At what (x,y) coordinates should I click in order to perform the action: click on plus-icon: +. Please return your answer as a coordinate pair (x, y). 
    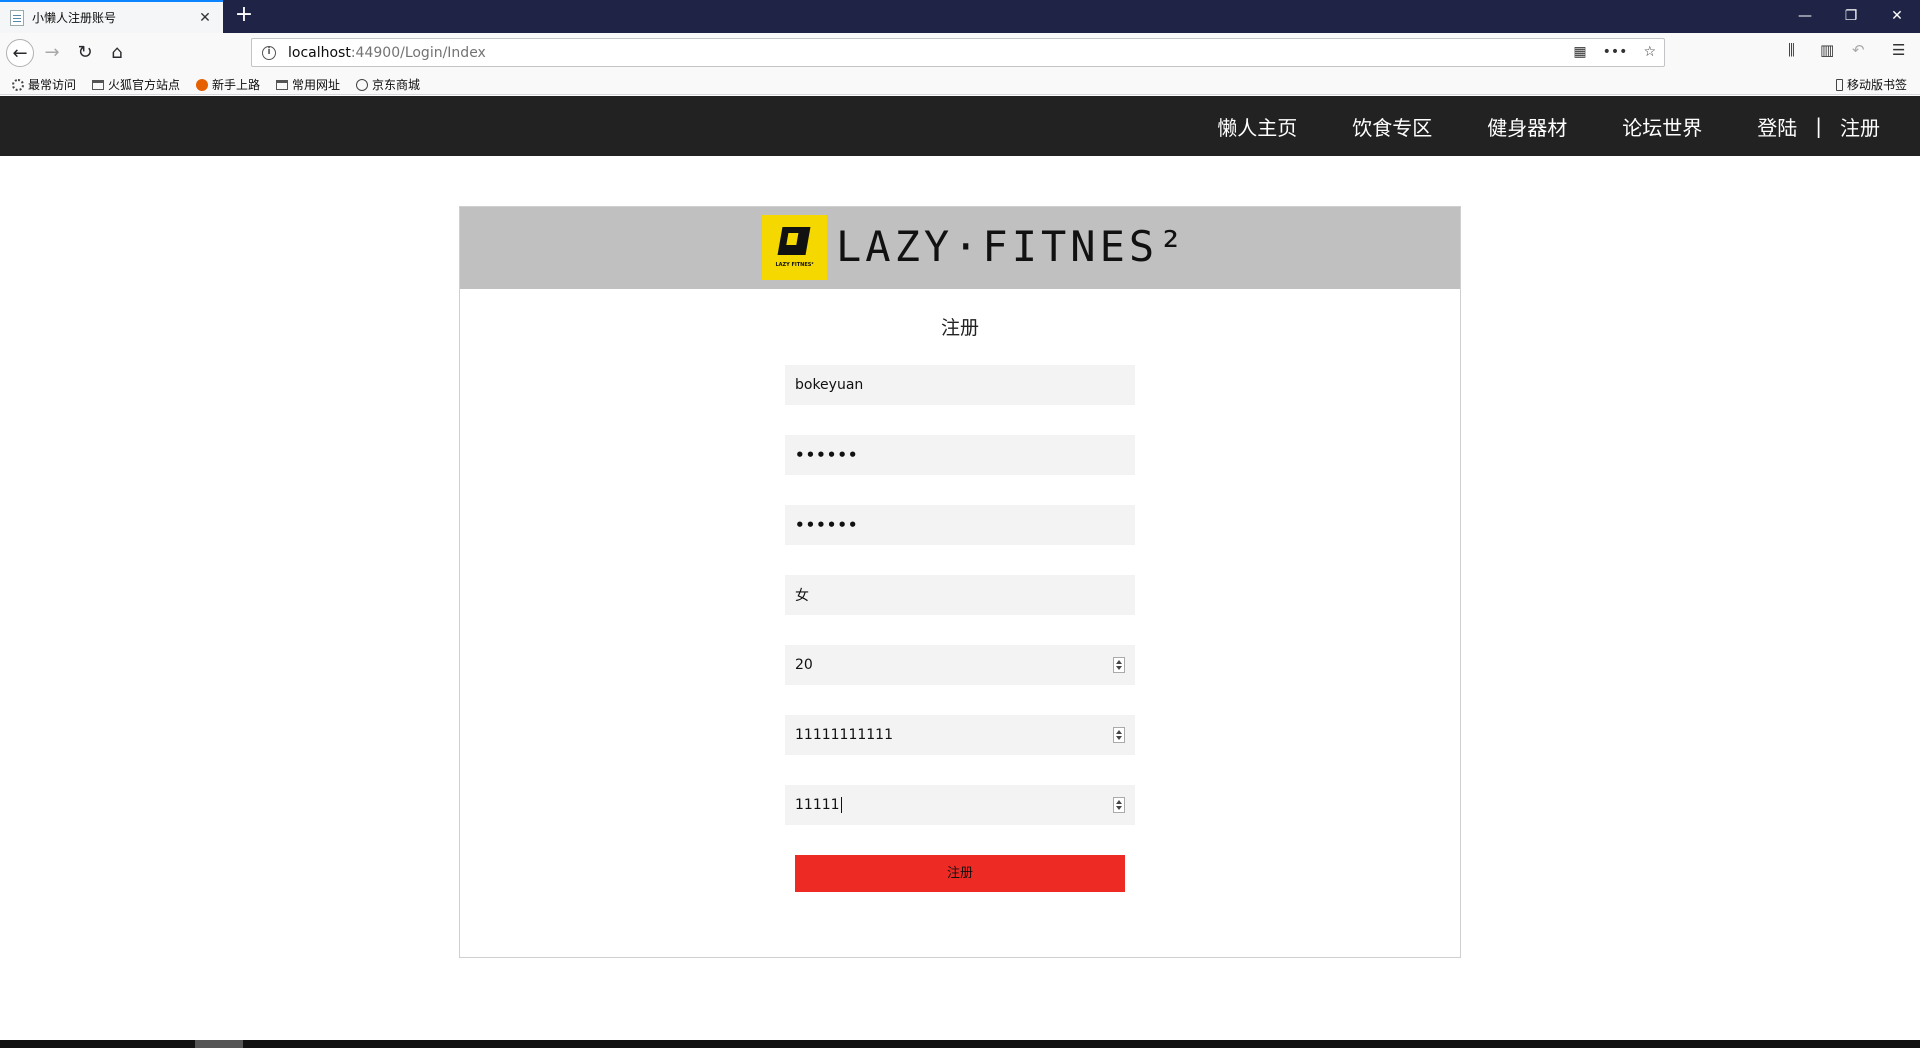
    Looking at the image, I should click on (244, 16).